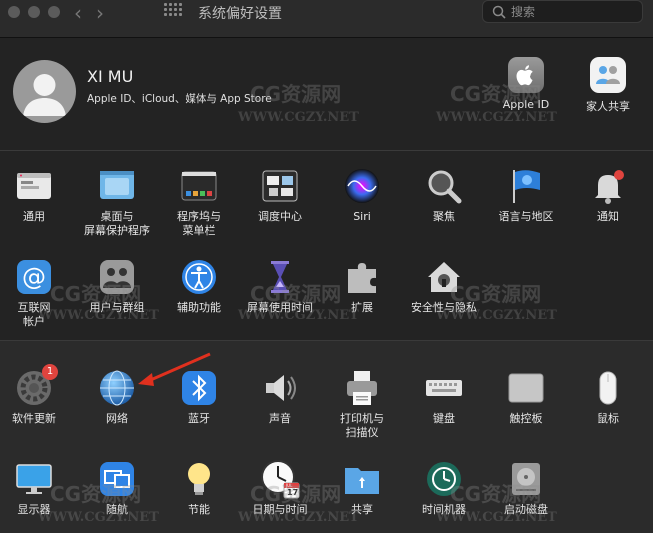 Image resolution: width=653 pixels, height=533 pixels. I want to click on display-monitor-icon, so click(34, 479).